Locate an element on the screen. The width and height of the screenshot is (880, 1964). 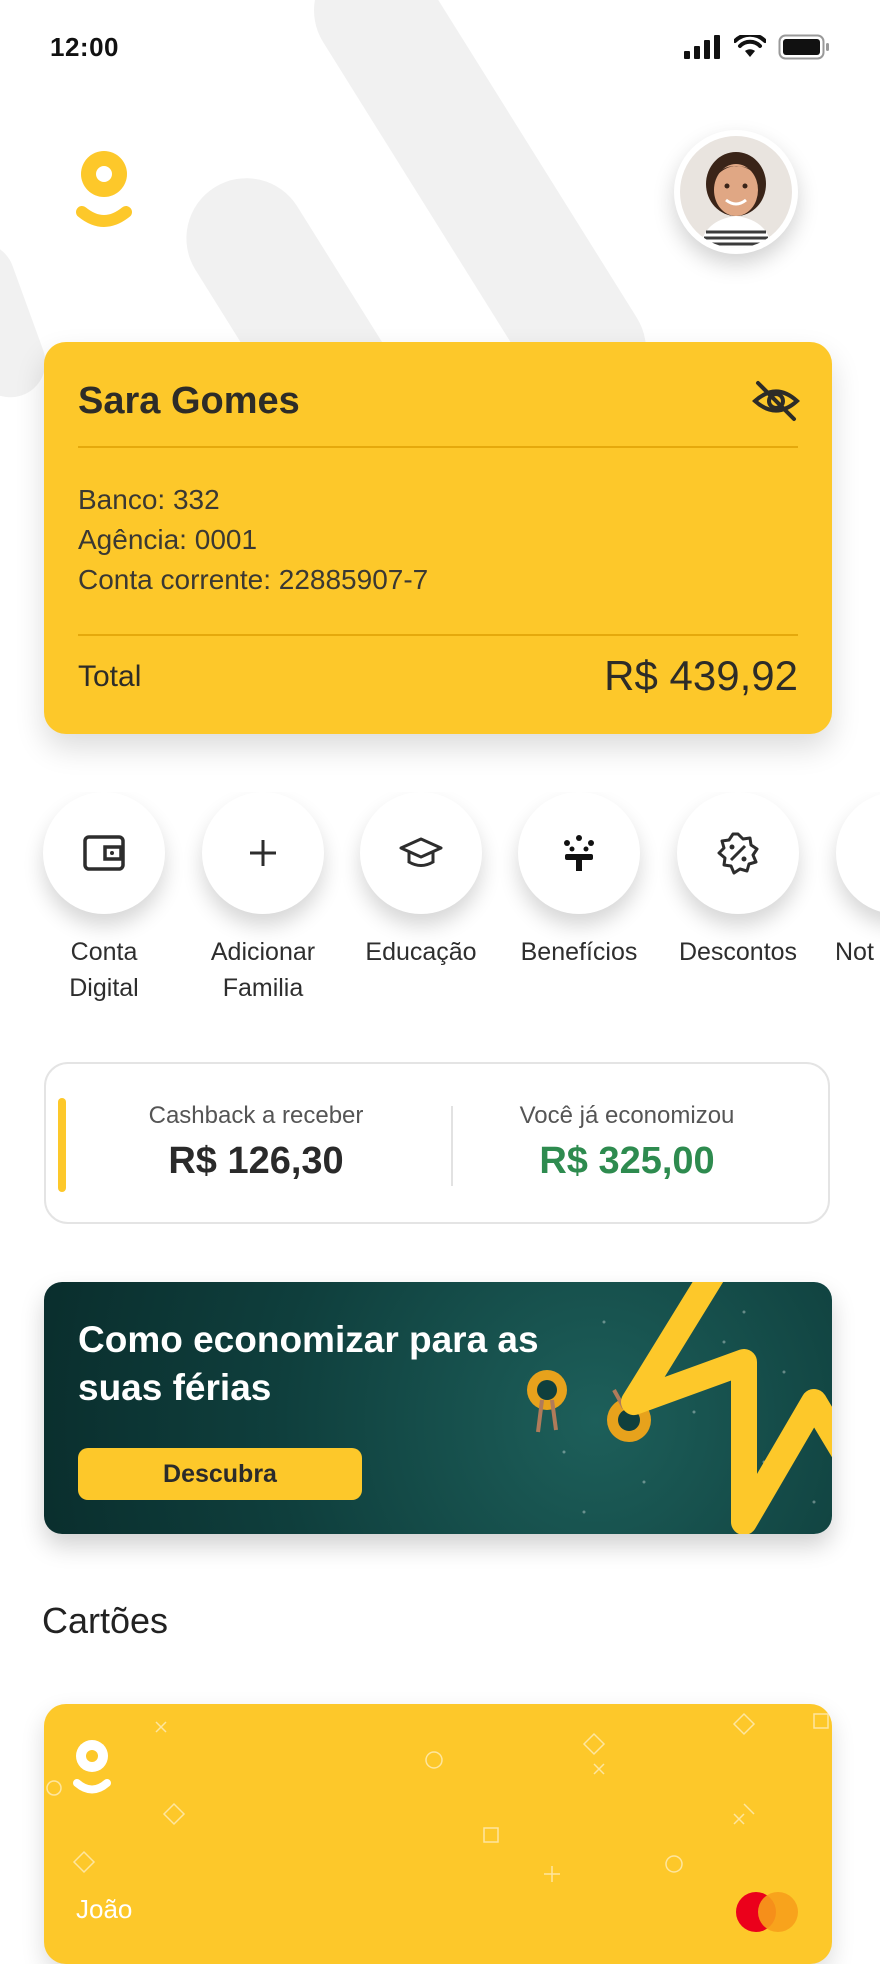
total-balance: R$ 439,92 is located at coordinates (701, 675).